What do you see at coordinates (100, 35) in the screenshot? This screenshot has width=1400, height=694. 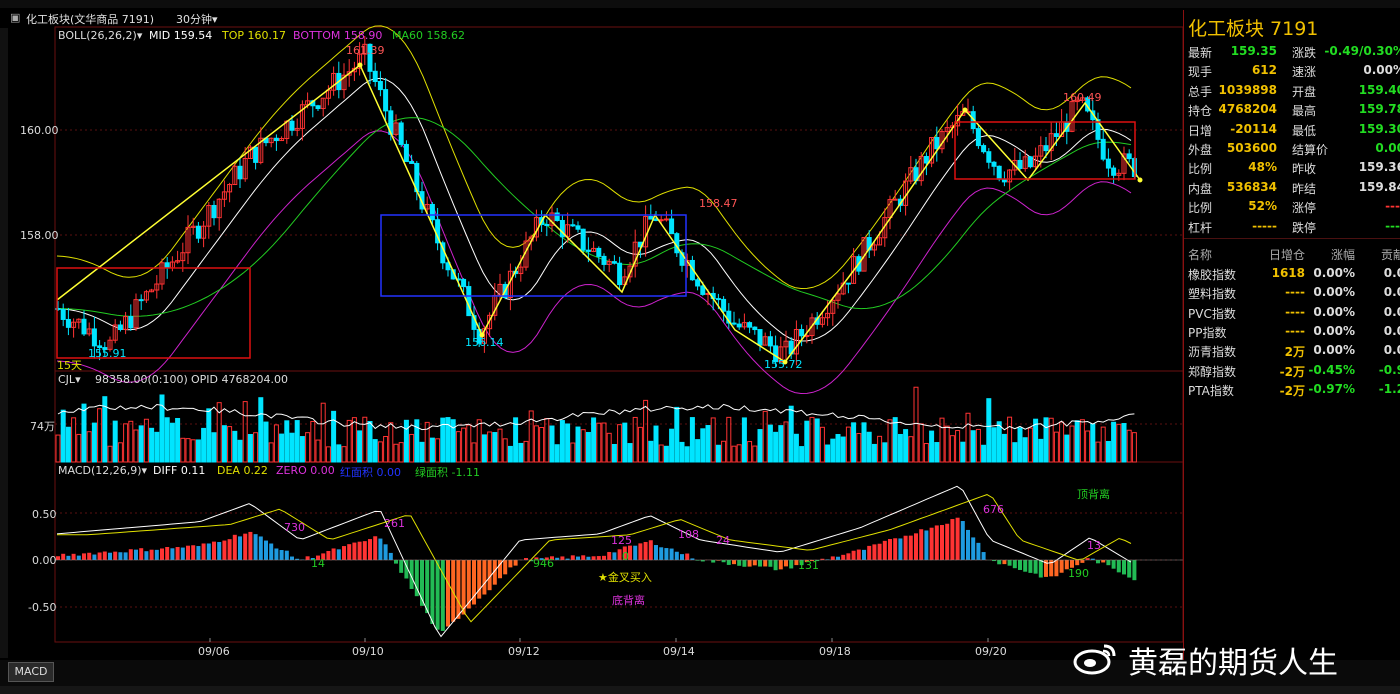 I see `boll-label: BOLL(26,26,2)▾` at bounding box center [100, 35].